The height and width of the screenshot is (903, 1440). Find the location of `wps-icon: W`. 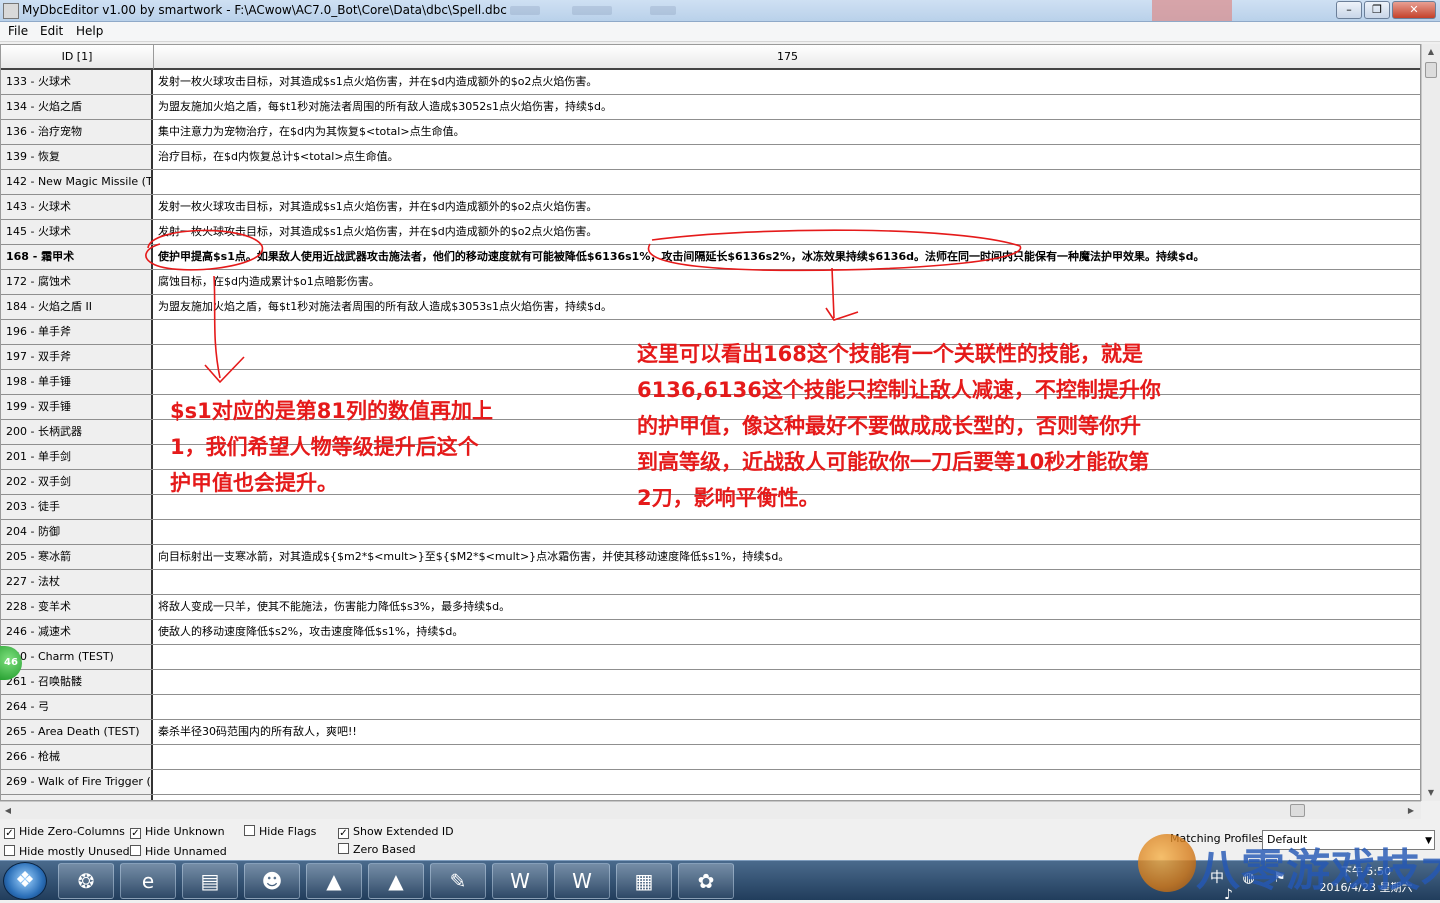

wps-icon: W is located at coordinates (582, 881).